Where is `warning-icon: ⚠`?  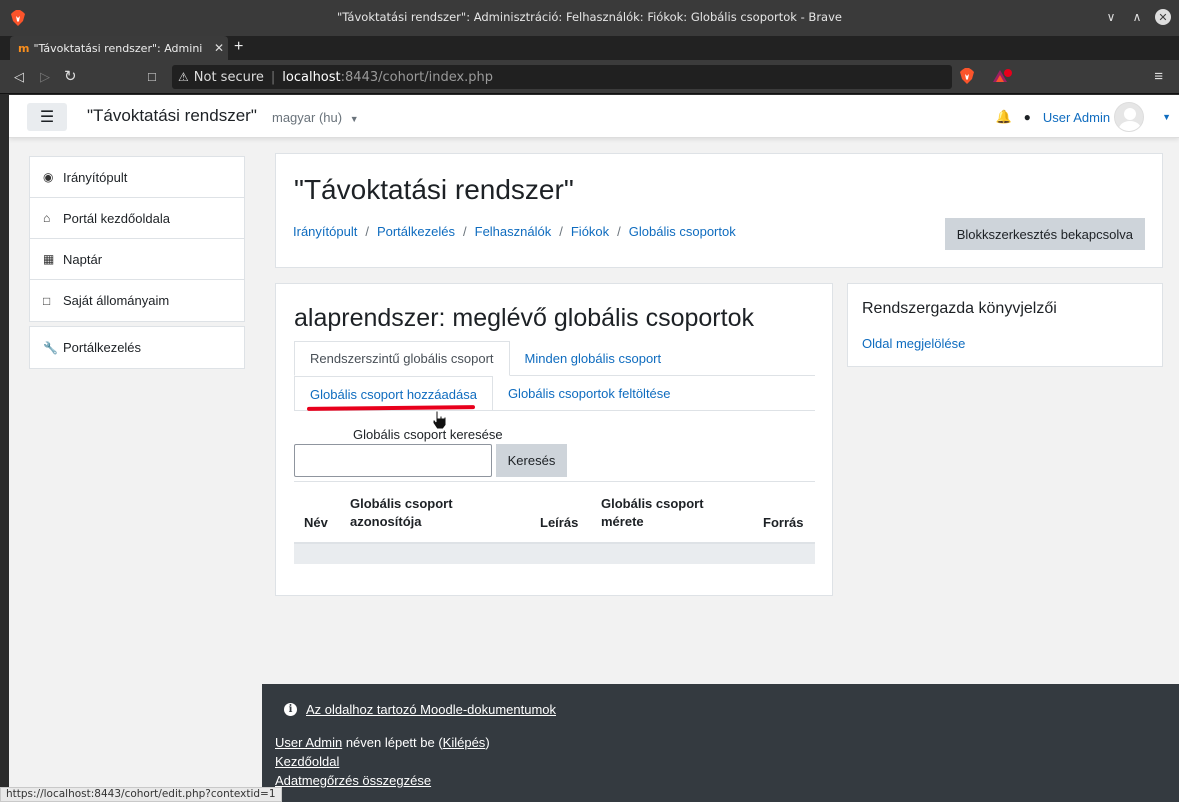 warning-icon: ⚠ is located at coordinates (183, 77).